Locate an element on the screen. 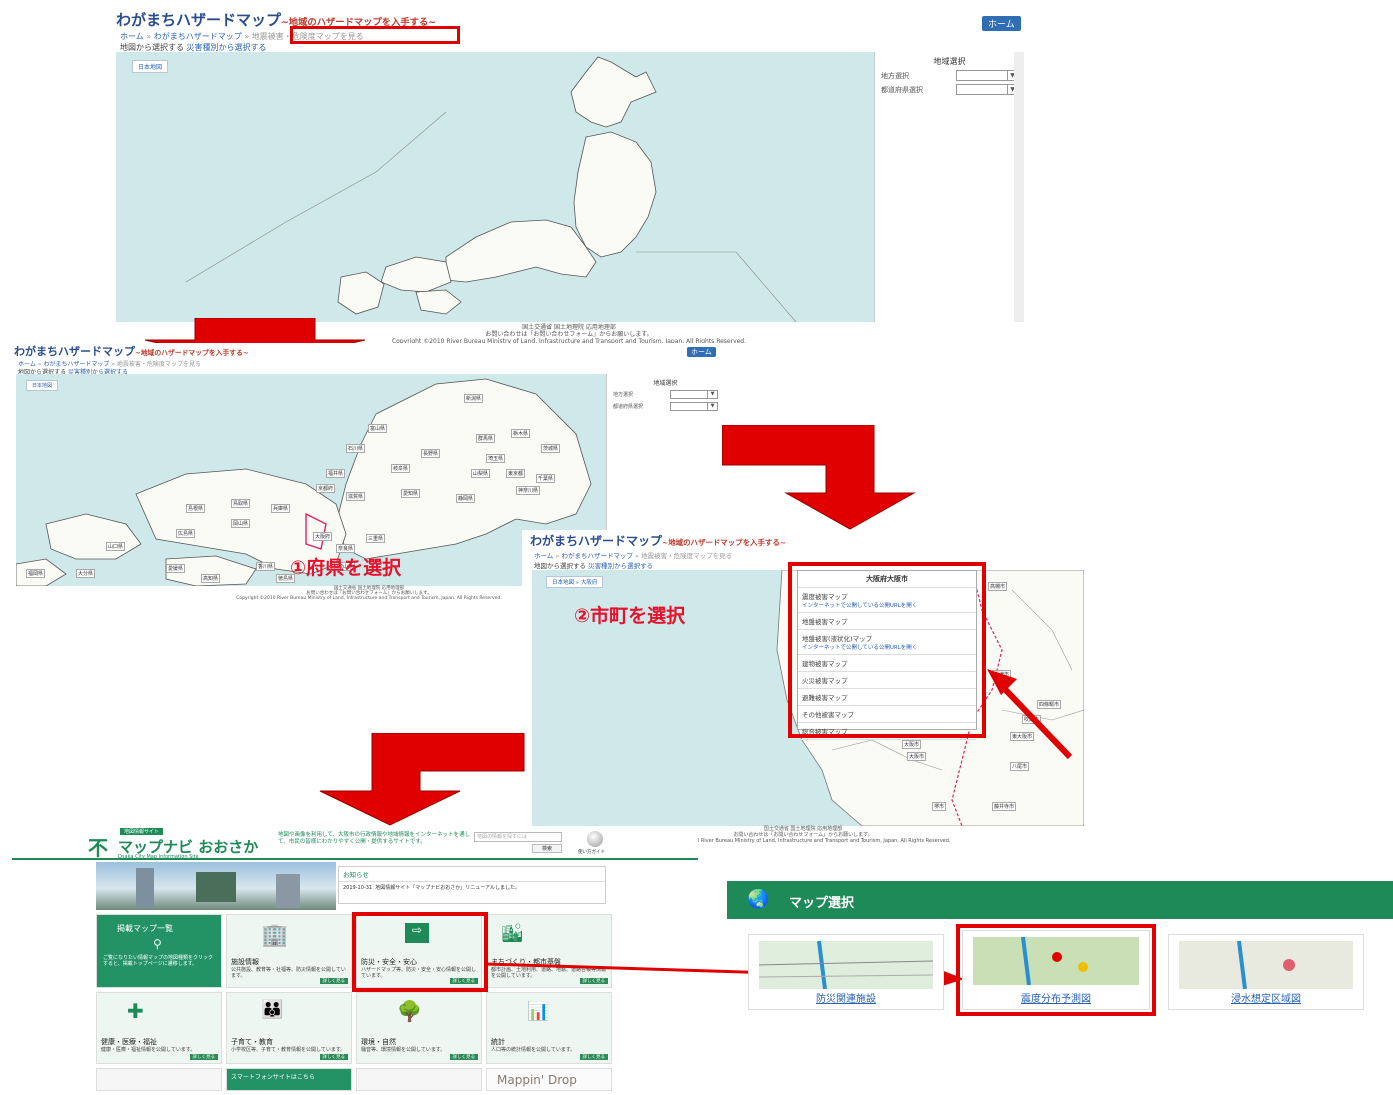 Image resolution: width=1393 pixels, height=1095 pixels. tile-facility: 🏢 施設情報 公共施設、教育等・社福等、防災情報を公開しています。 詳しく見る is located at coordinates (289, 951).